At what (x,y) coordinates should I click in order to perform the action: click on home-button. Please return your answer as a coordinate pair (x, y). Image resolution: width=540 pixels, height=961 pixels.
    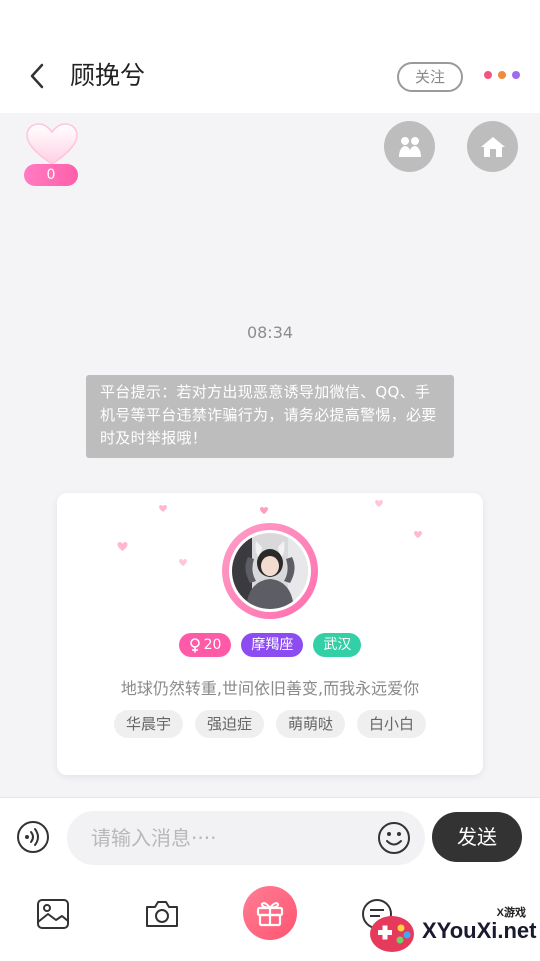
    Looking at the image, I should click on (492, 146).